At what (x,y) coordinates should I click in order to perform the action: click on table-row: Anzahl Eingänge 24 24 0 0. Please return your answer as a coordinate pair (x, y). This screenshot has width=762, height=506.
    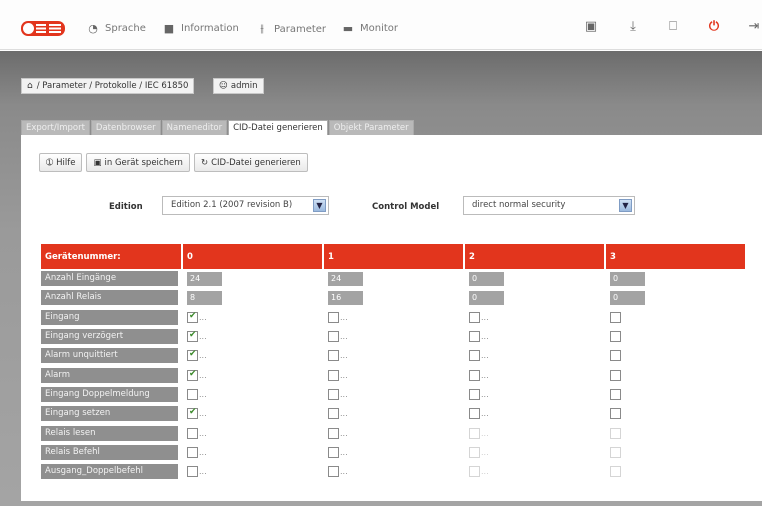
    Looking at the image, I should click on (394, 279).